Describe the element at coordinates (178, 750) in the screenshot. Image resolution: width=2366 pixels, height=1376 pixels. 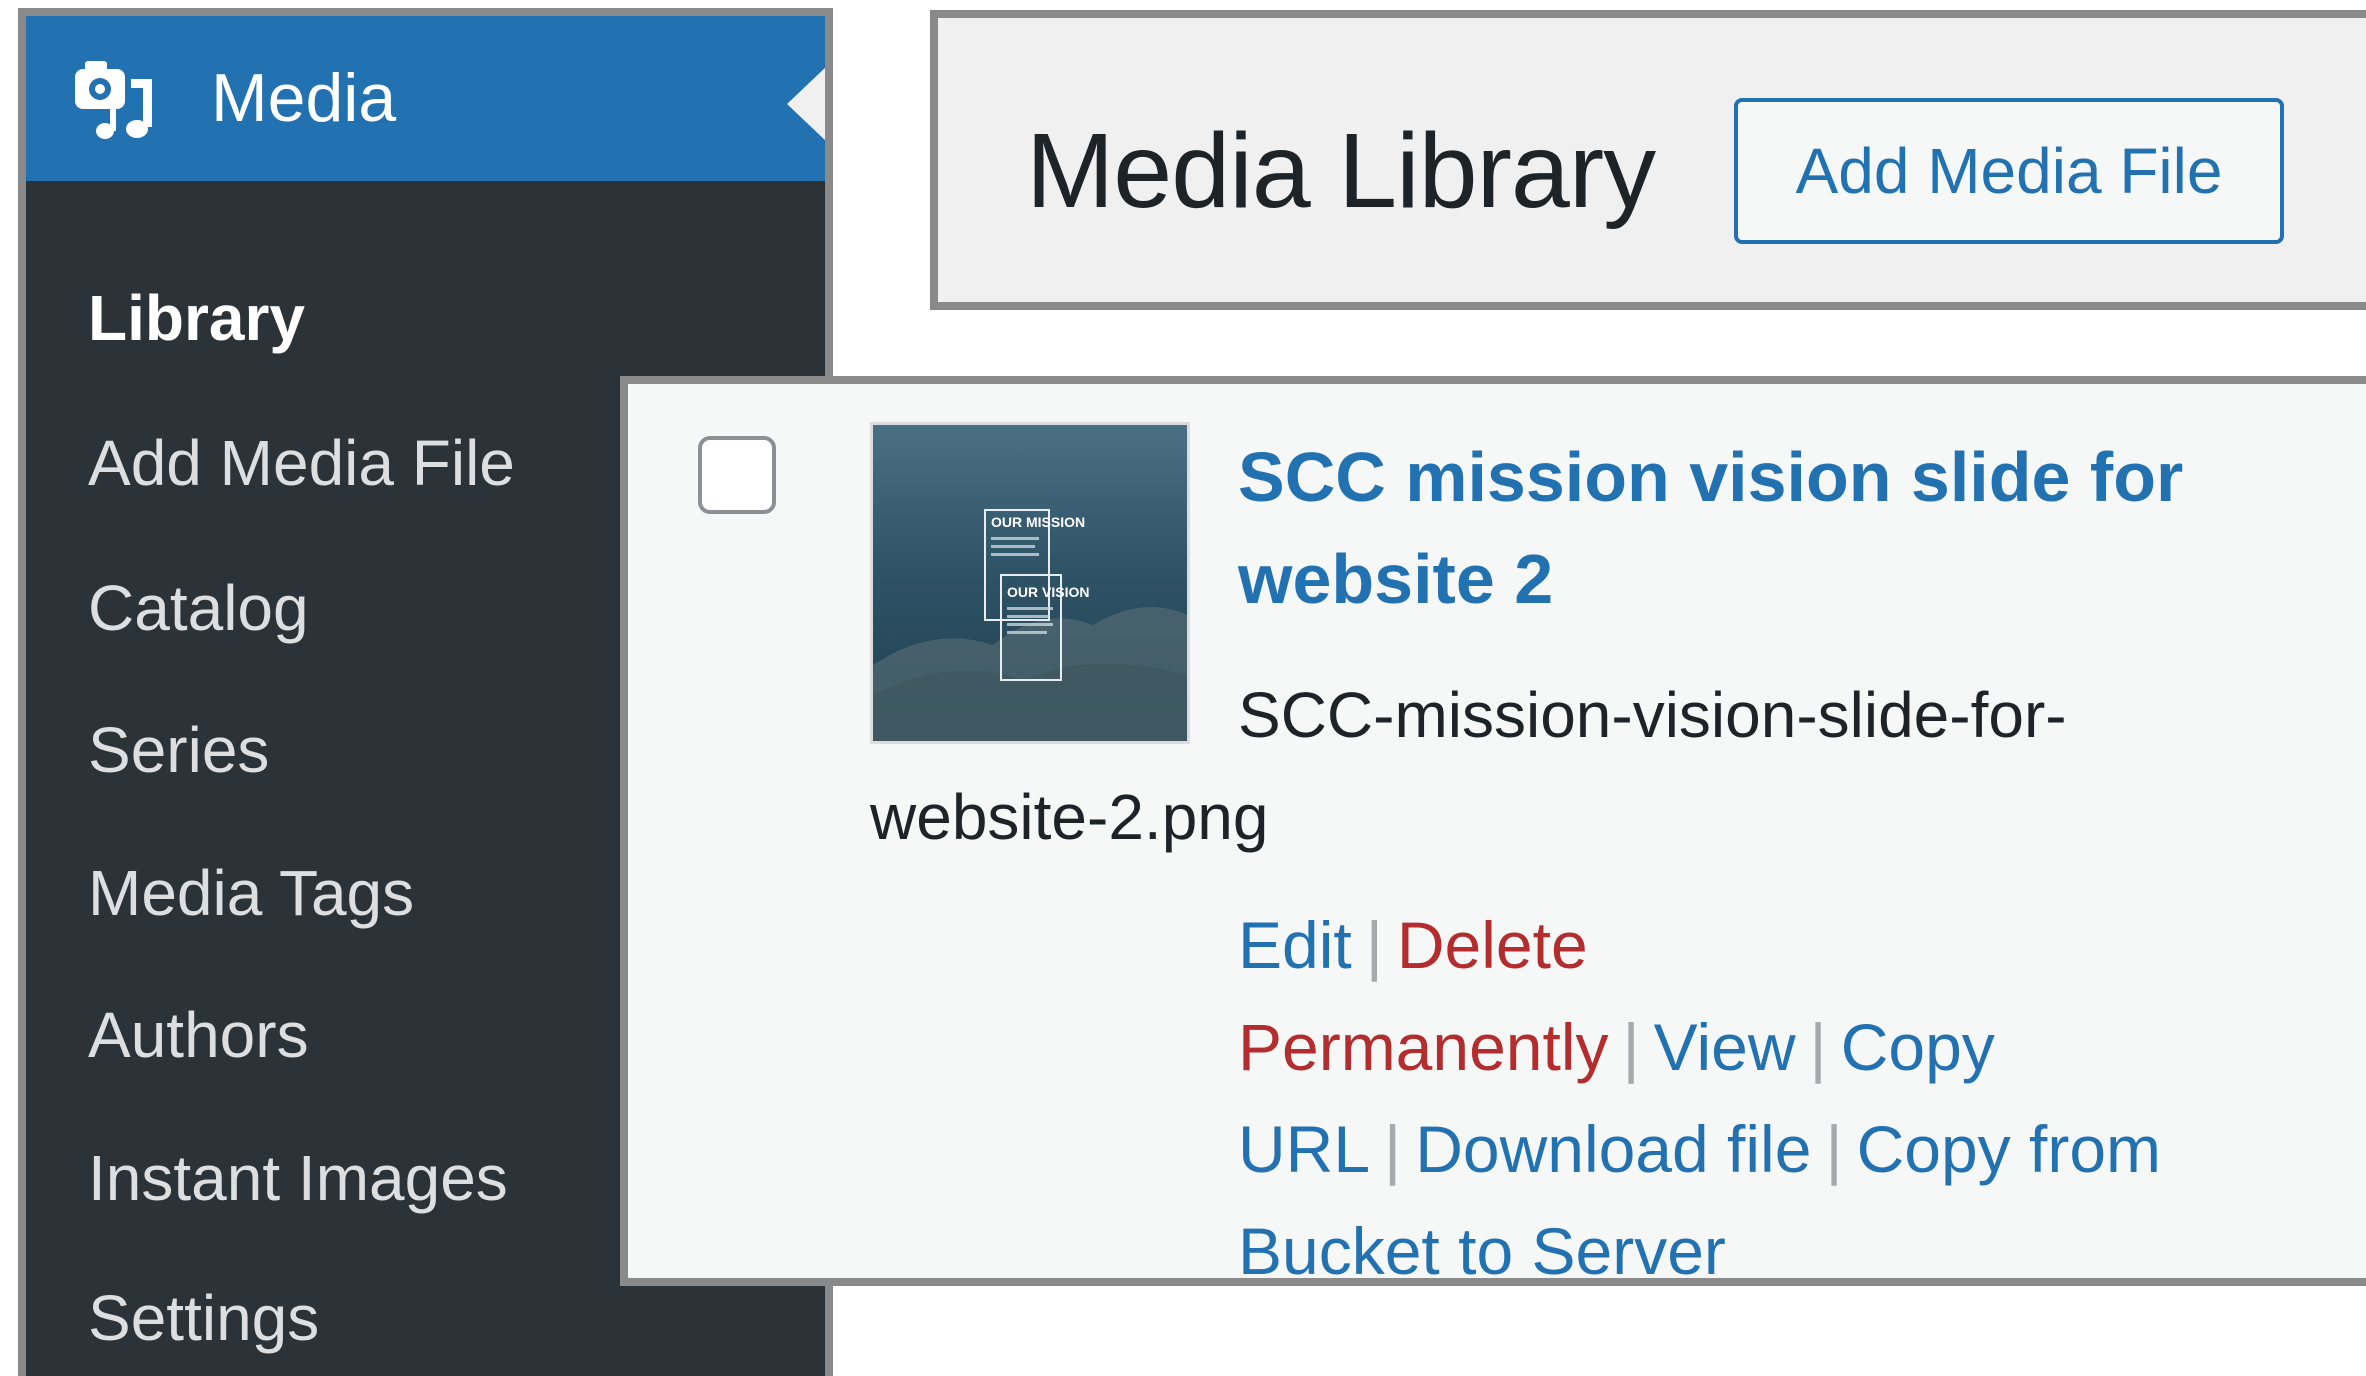
I see `submenu-item-series: Series` at that location.